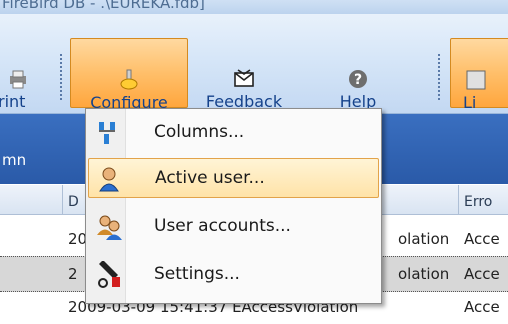 The height and width of the screenshot is (324, 508). I want to click on help-button: ? Help, so click(358, 74).